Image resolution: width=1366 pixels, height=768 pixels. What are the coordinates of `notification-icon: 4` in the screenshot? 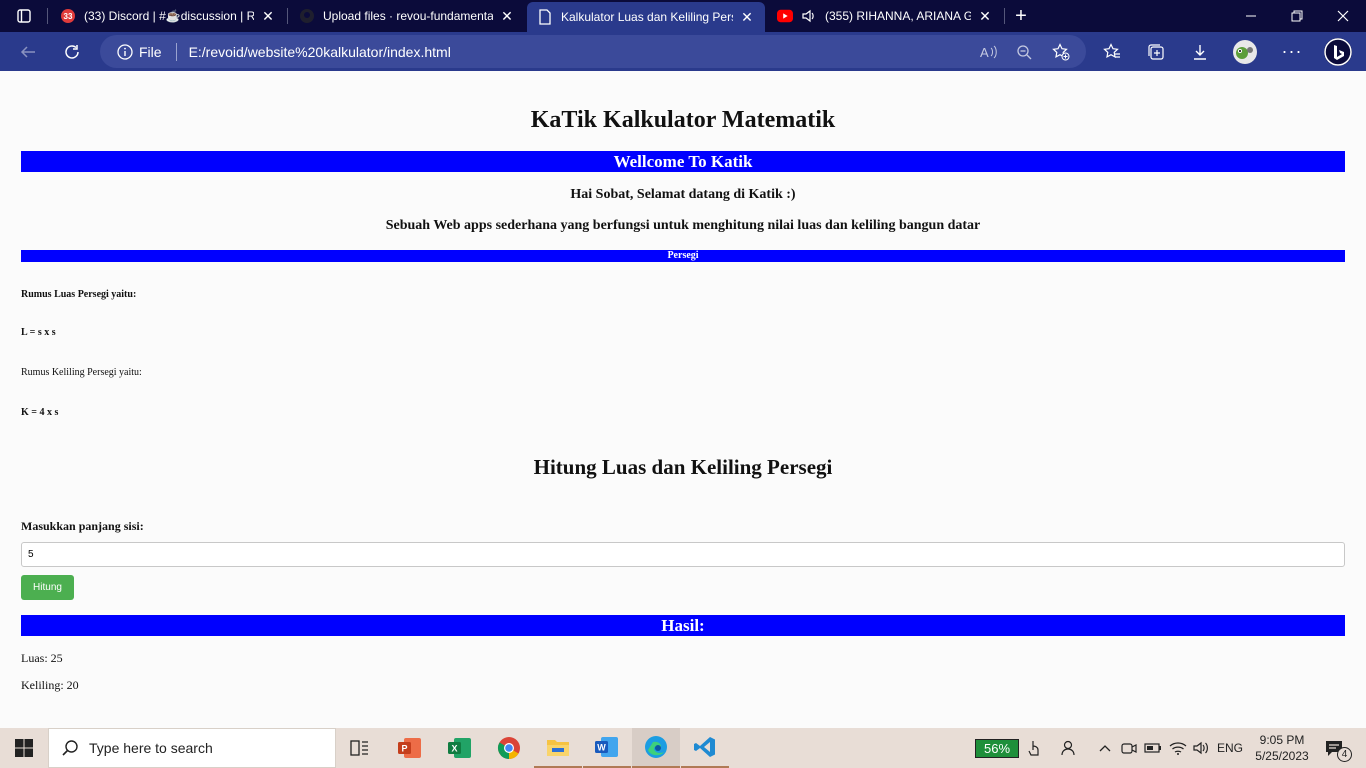 It's located at (1338, 750).